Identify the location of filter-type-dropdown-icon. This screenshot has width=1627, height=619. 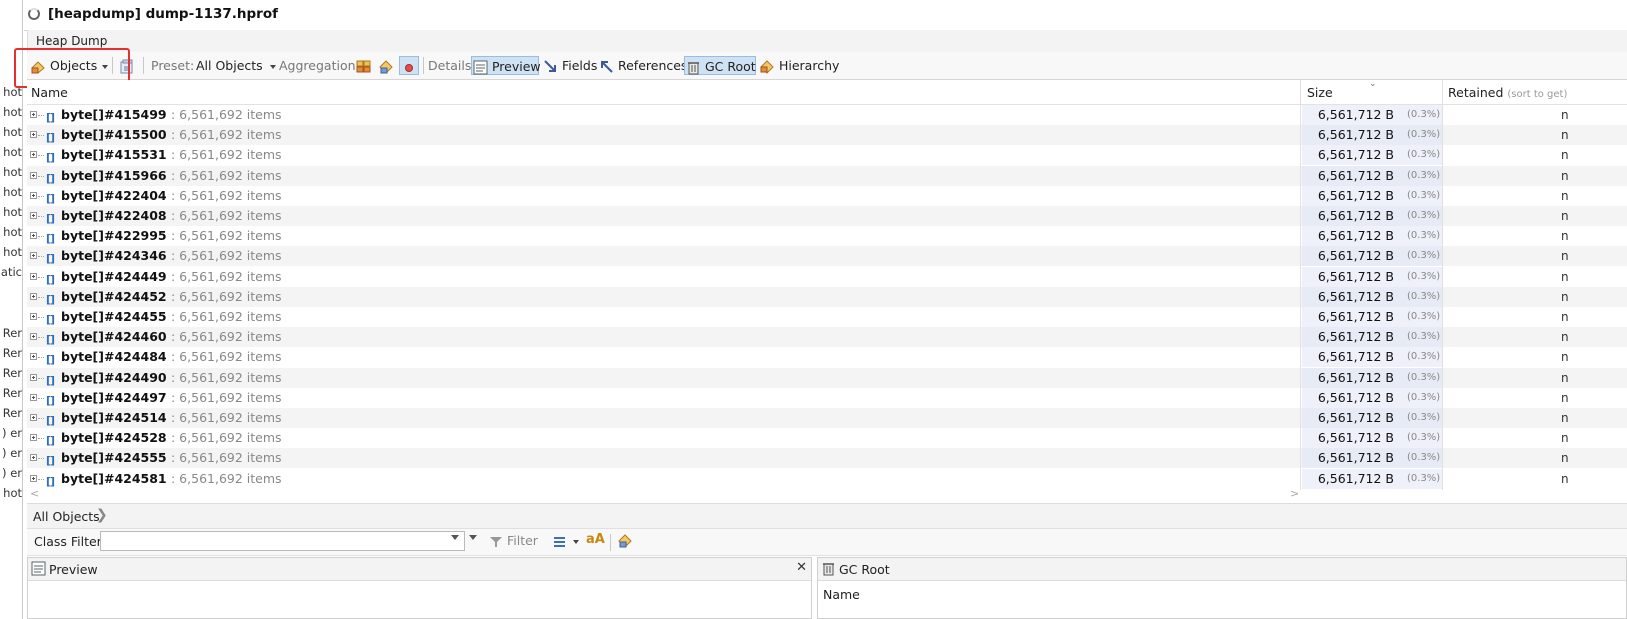
(473, 537).